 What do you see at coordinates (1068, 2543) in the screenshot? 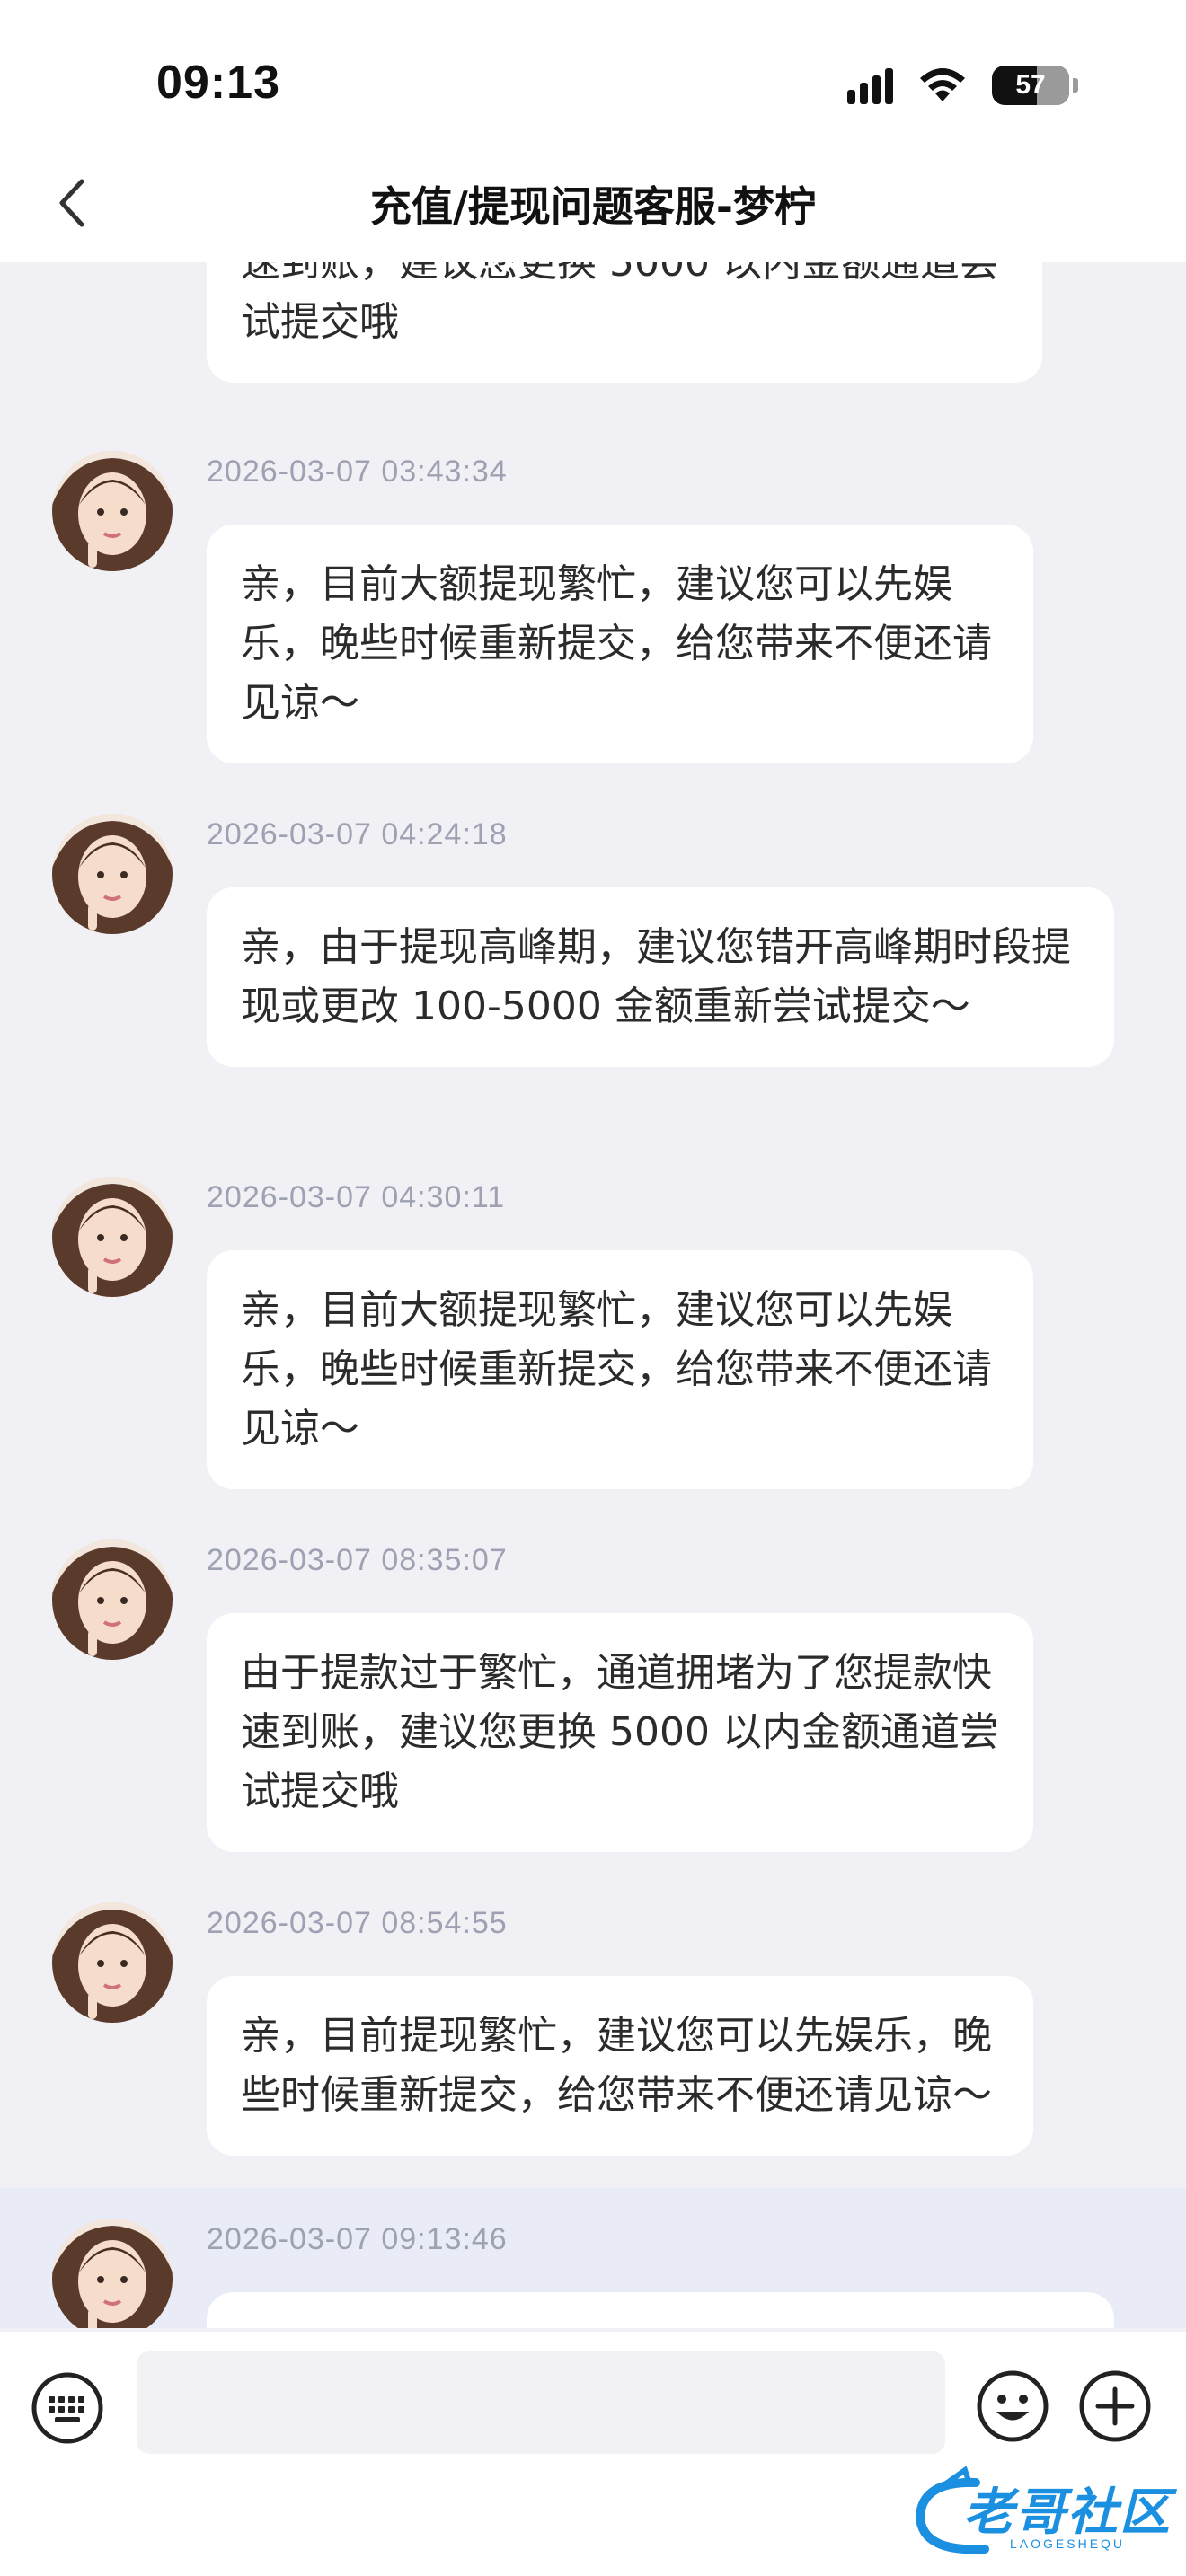
I see `watermark-subtext: LAOGESHEQU` at bounding box center [1068, 2543].